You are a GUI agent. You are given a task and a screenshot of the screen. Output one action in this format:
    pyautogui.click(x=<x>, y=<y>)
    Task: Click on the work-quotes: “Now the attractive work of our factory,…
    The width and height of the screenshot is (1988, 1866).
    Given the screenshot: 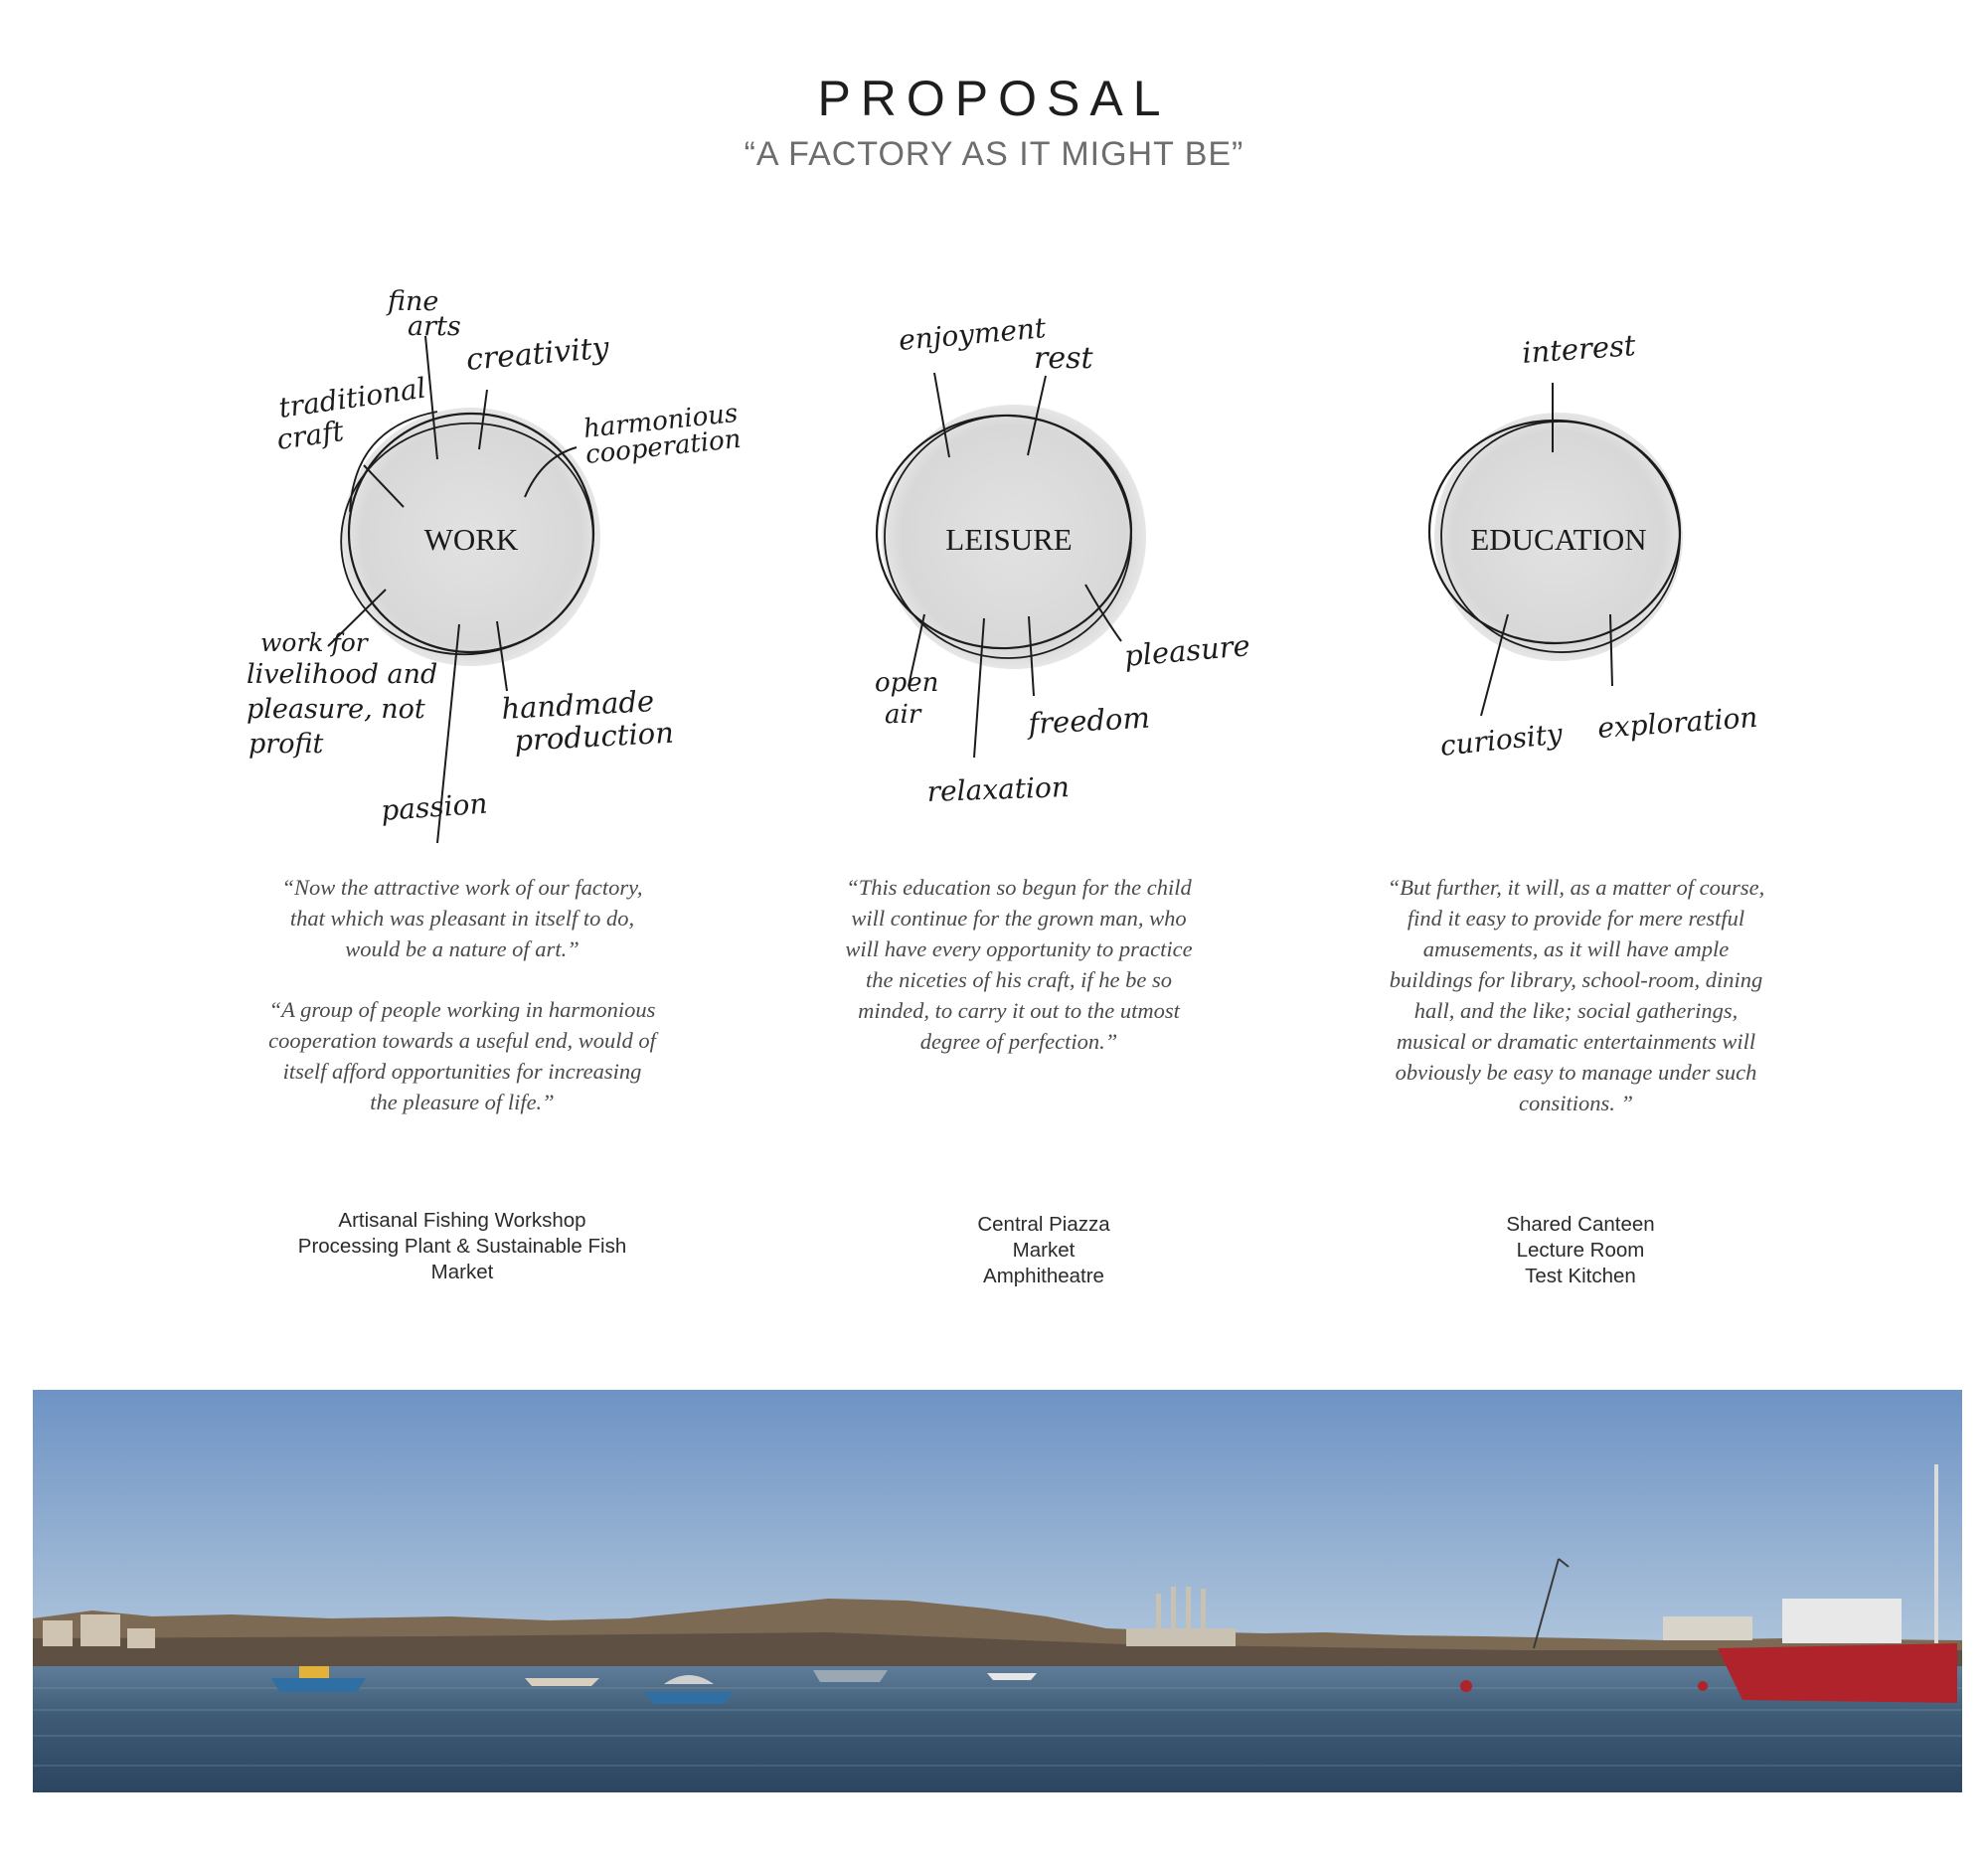 What is the action you would take?
    pyautogui.click(x=462, y=1009)
    